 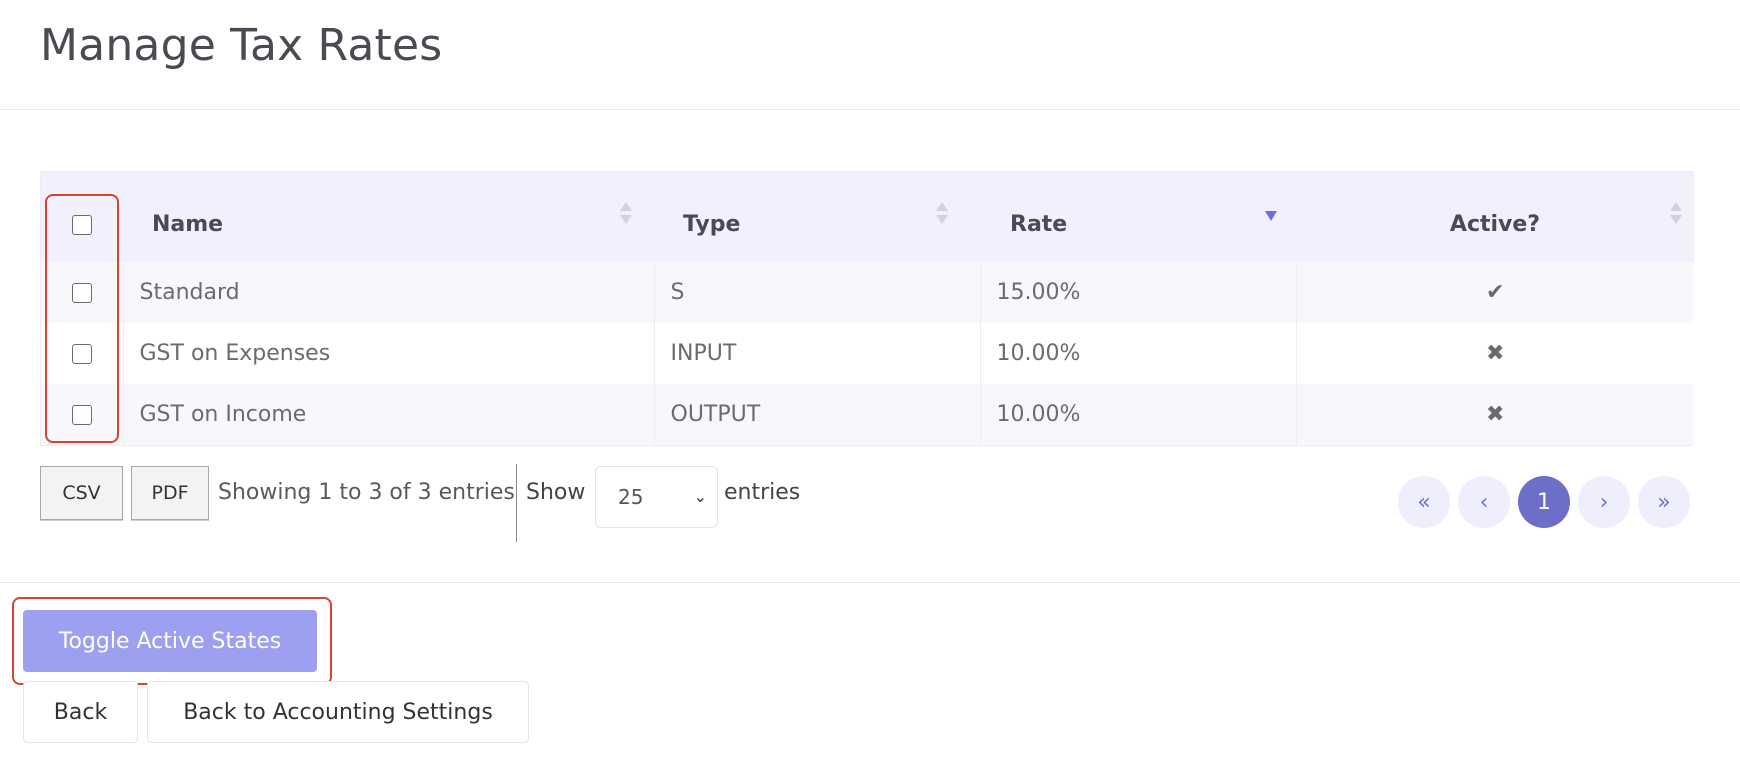 What do you see at coordinates (700, 496) in the screenshot?
I see `chevron-down-icon: ⌄` at bounding box center [700, 496].